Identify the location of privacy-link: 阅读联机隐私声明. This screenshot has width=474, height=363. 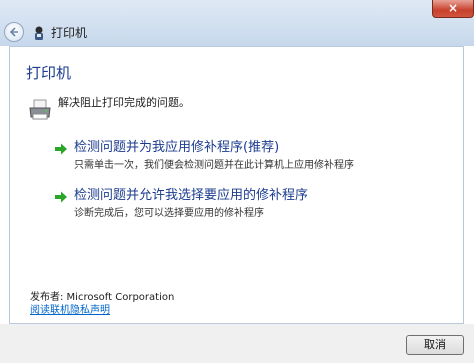
(70, 310).